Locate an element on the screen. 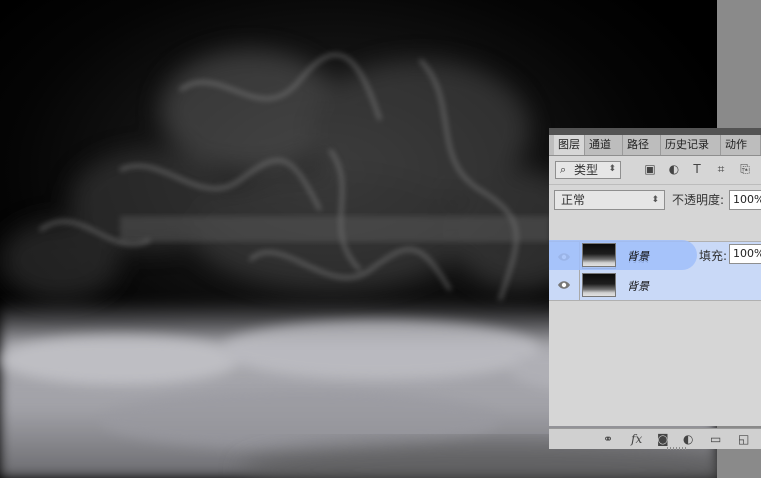 The height and width of the screenshot is (478, 761). blend-mode-label: 正常 is located at coordinates (573, 200).